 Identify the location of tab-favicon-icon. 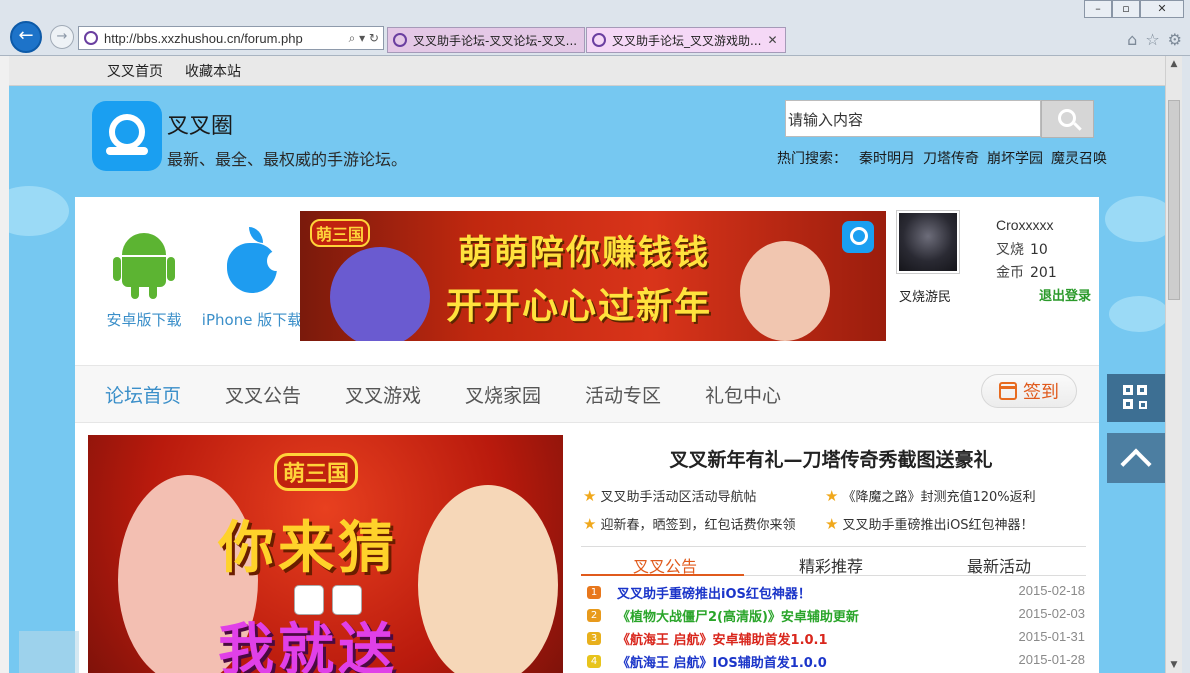
(400, 40).